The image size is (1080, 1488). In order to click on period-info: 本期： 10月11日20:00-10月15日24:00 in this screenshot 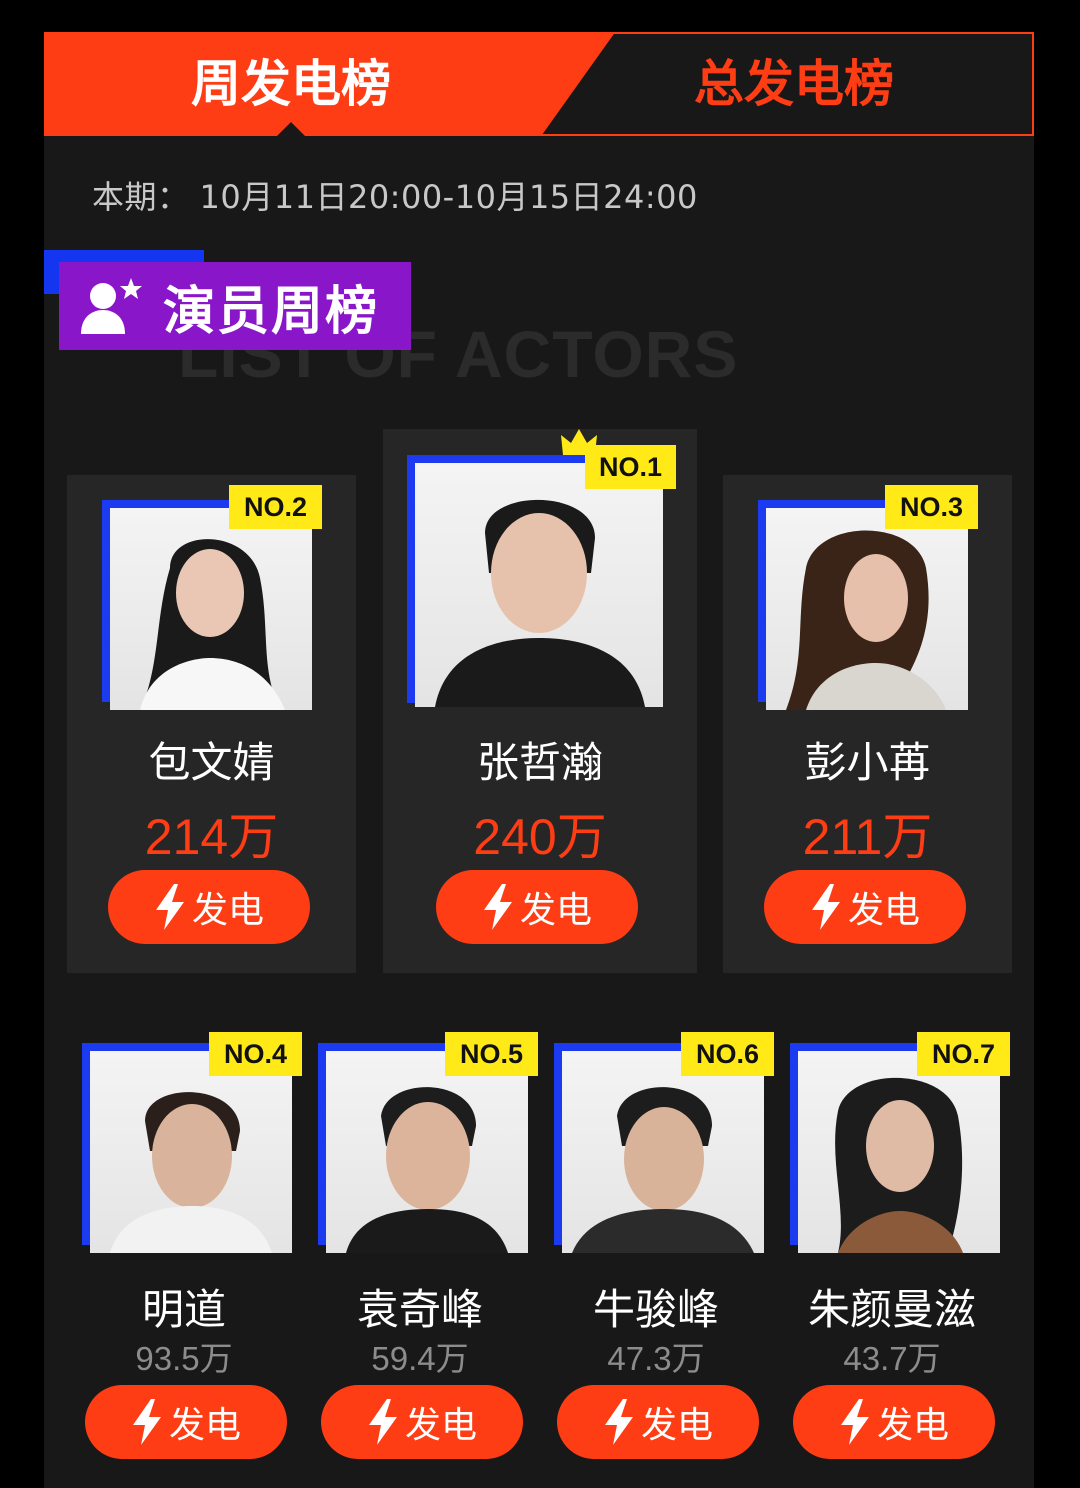, I will do `click(395, 195)`.